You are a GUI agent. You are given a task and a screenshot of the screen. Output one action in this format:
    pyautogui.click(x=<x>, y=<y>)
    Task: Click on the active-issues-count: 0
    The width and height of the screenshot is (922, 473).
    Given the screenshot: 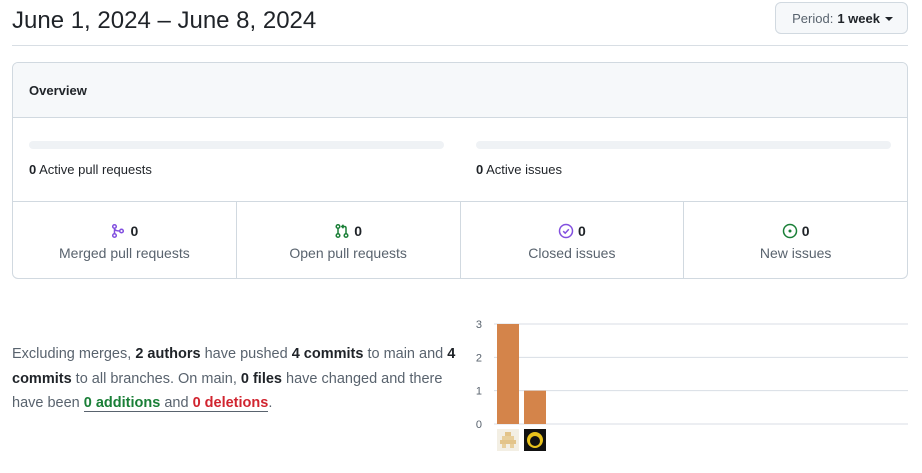 What is the action you would take?
    pyautogui.click(x=480, y=169)
    